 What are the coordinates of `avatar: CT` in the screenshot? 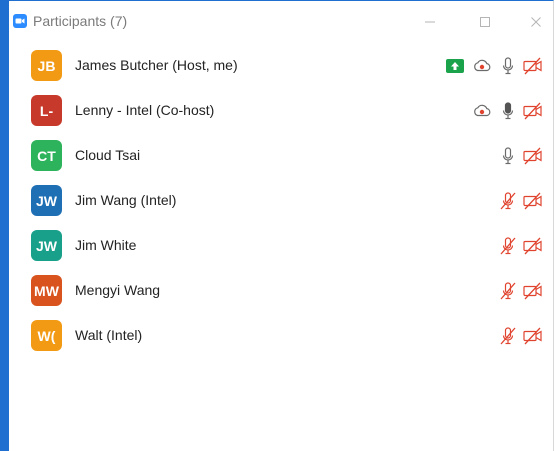 It's located at (46, 155).